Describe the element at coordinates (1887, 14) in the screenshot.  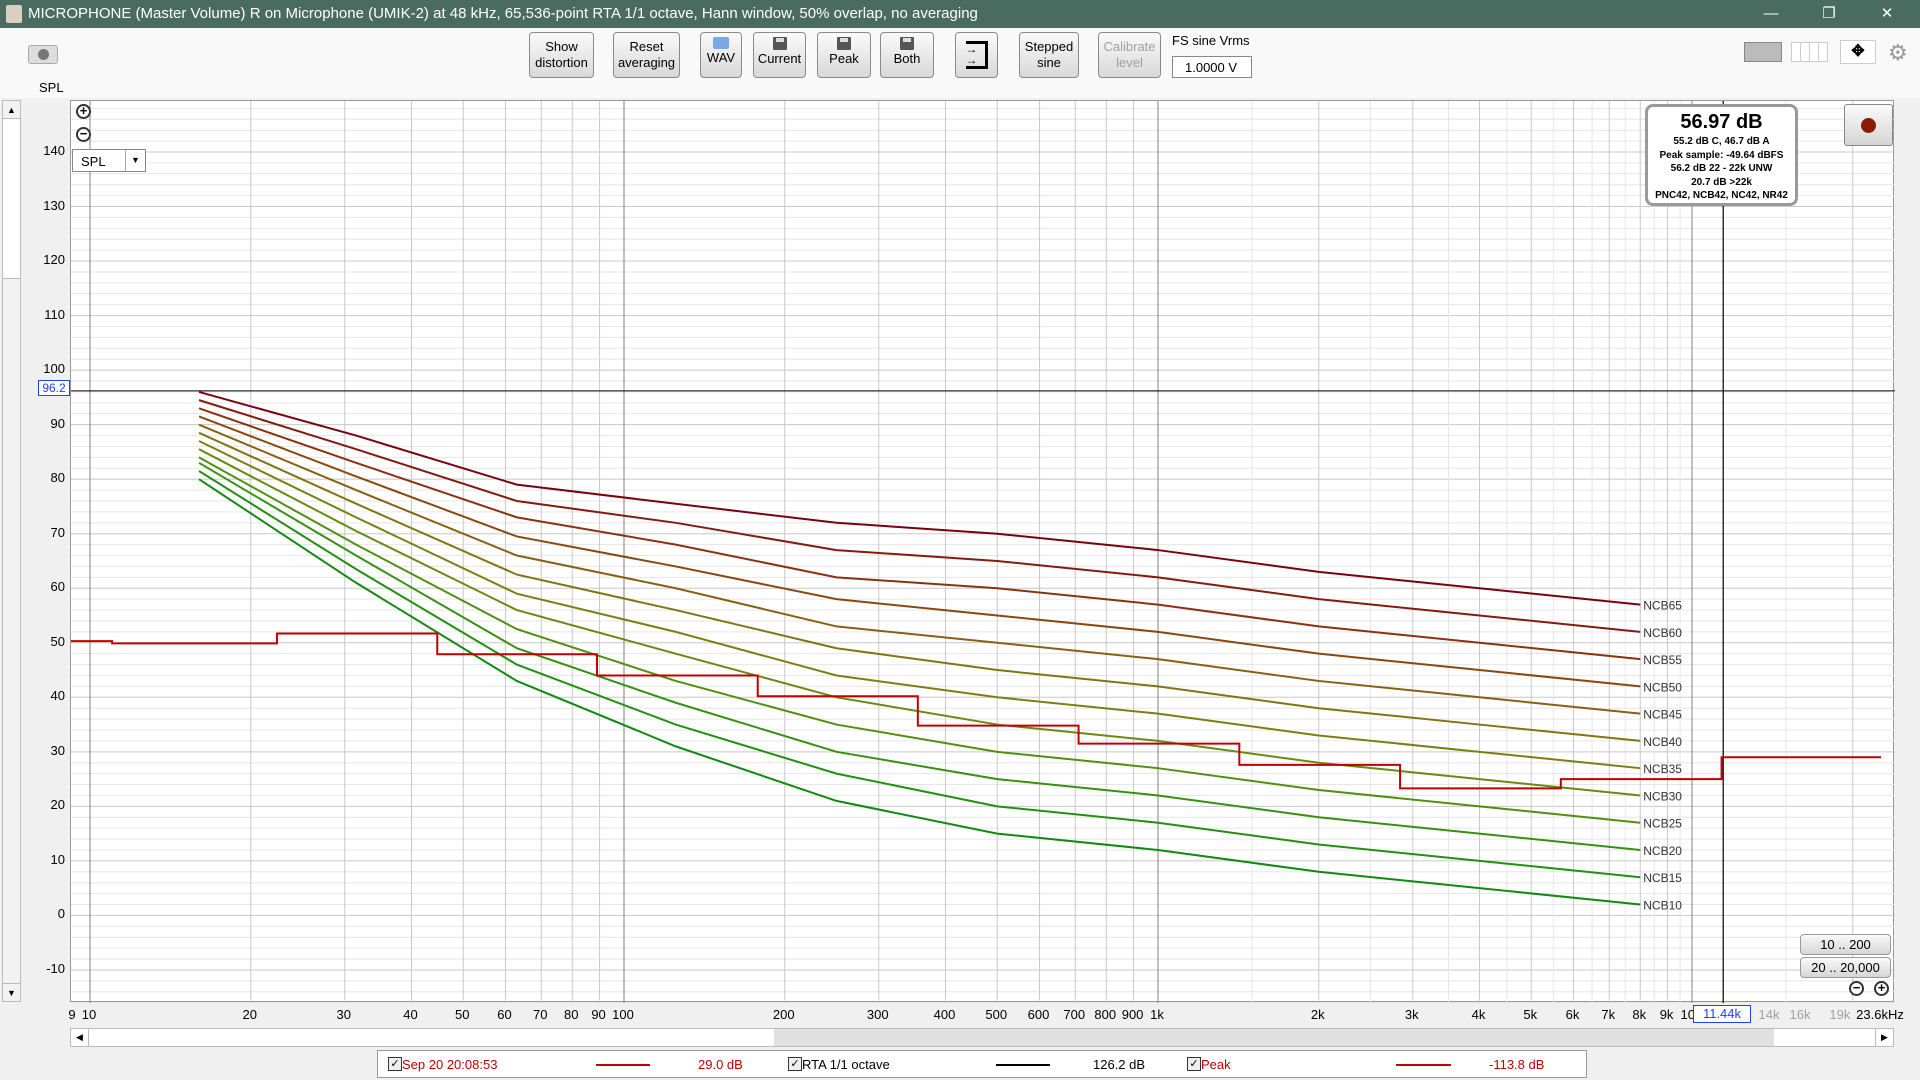
I see `close-button: ✕` at that location.